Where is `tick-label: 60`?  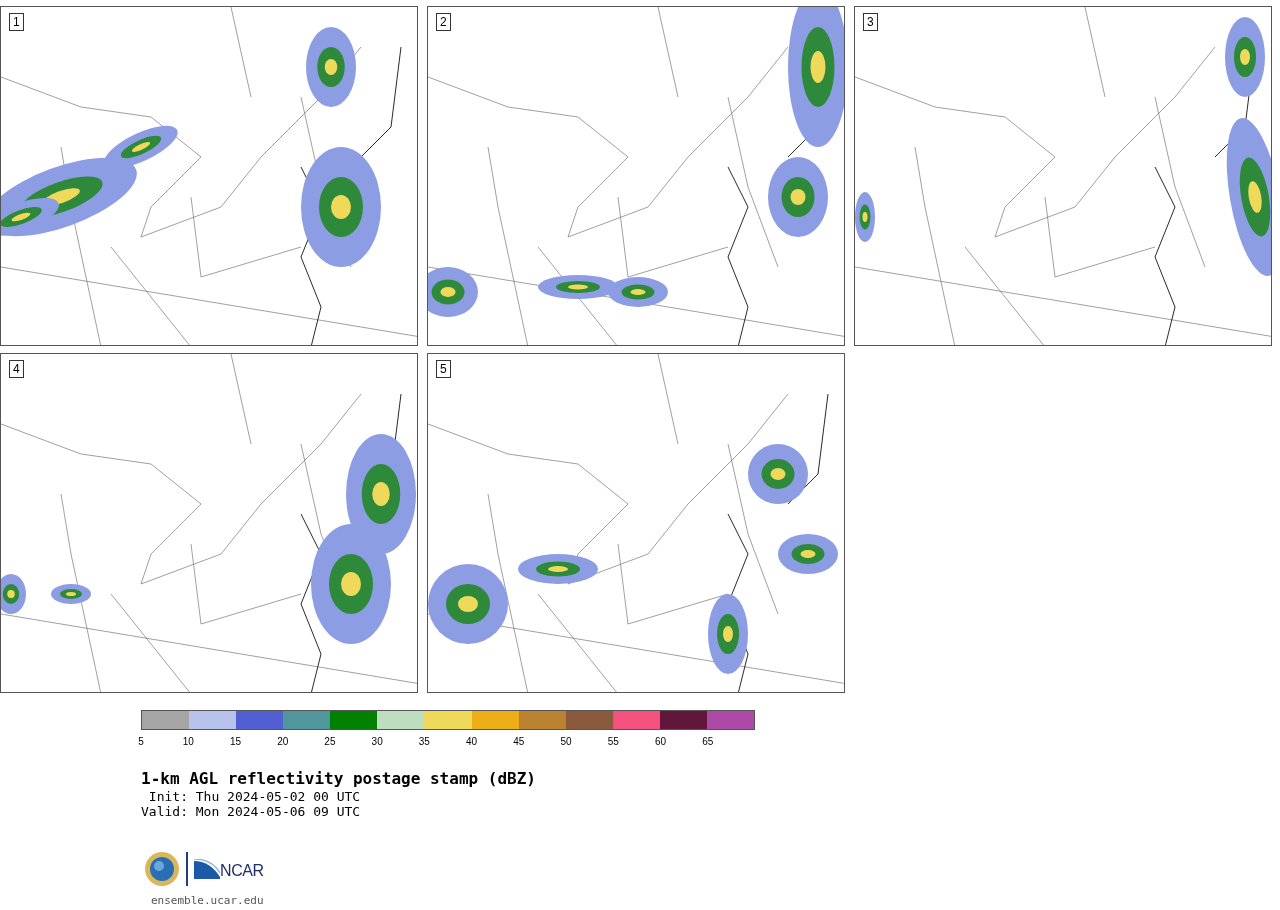
tick-label: 60 is located at coordinates (660, 742).